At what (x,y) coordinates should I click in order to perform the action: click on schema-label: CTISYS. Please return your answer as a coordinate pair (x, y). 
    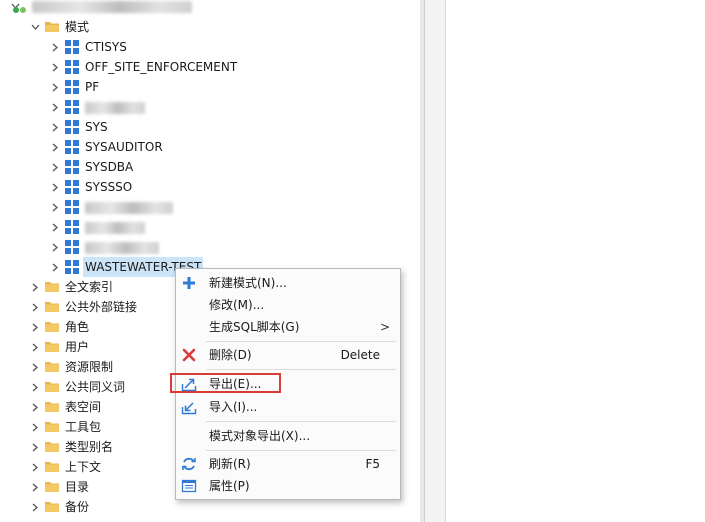
    Looking at the image, I should click on (106, 47).